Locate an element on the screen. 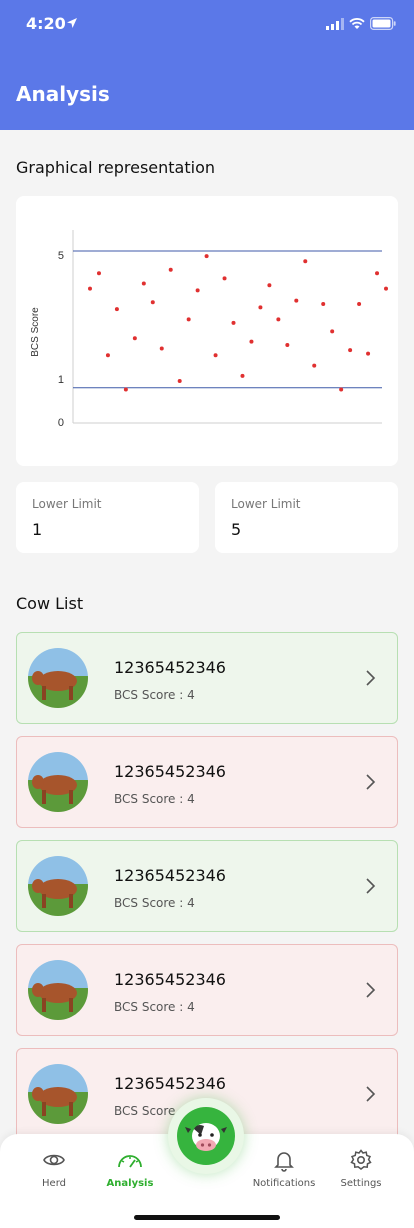 The image size is (414, 1228). tab-notifications: Notifications is located at coordinates (284, 1173).